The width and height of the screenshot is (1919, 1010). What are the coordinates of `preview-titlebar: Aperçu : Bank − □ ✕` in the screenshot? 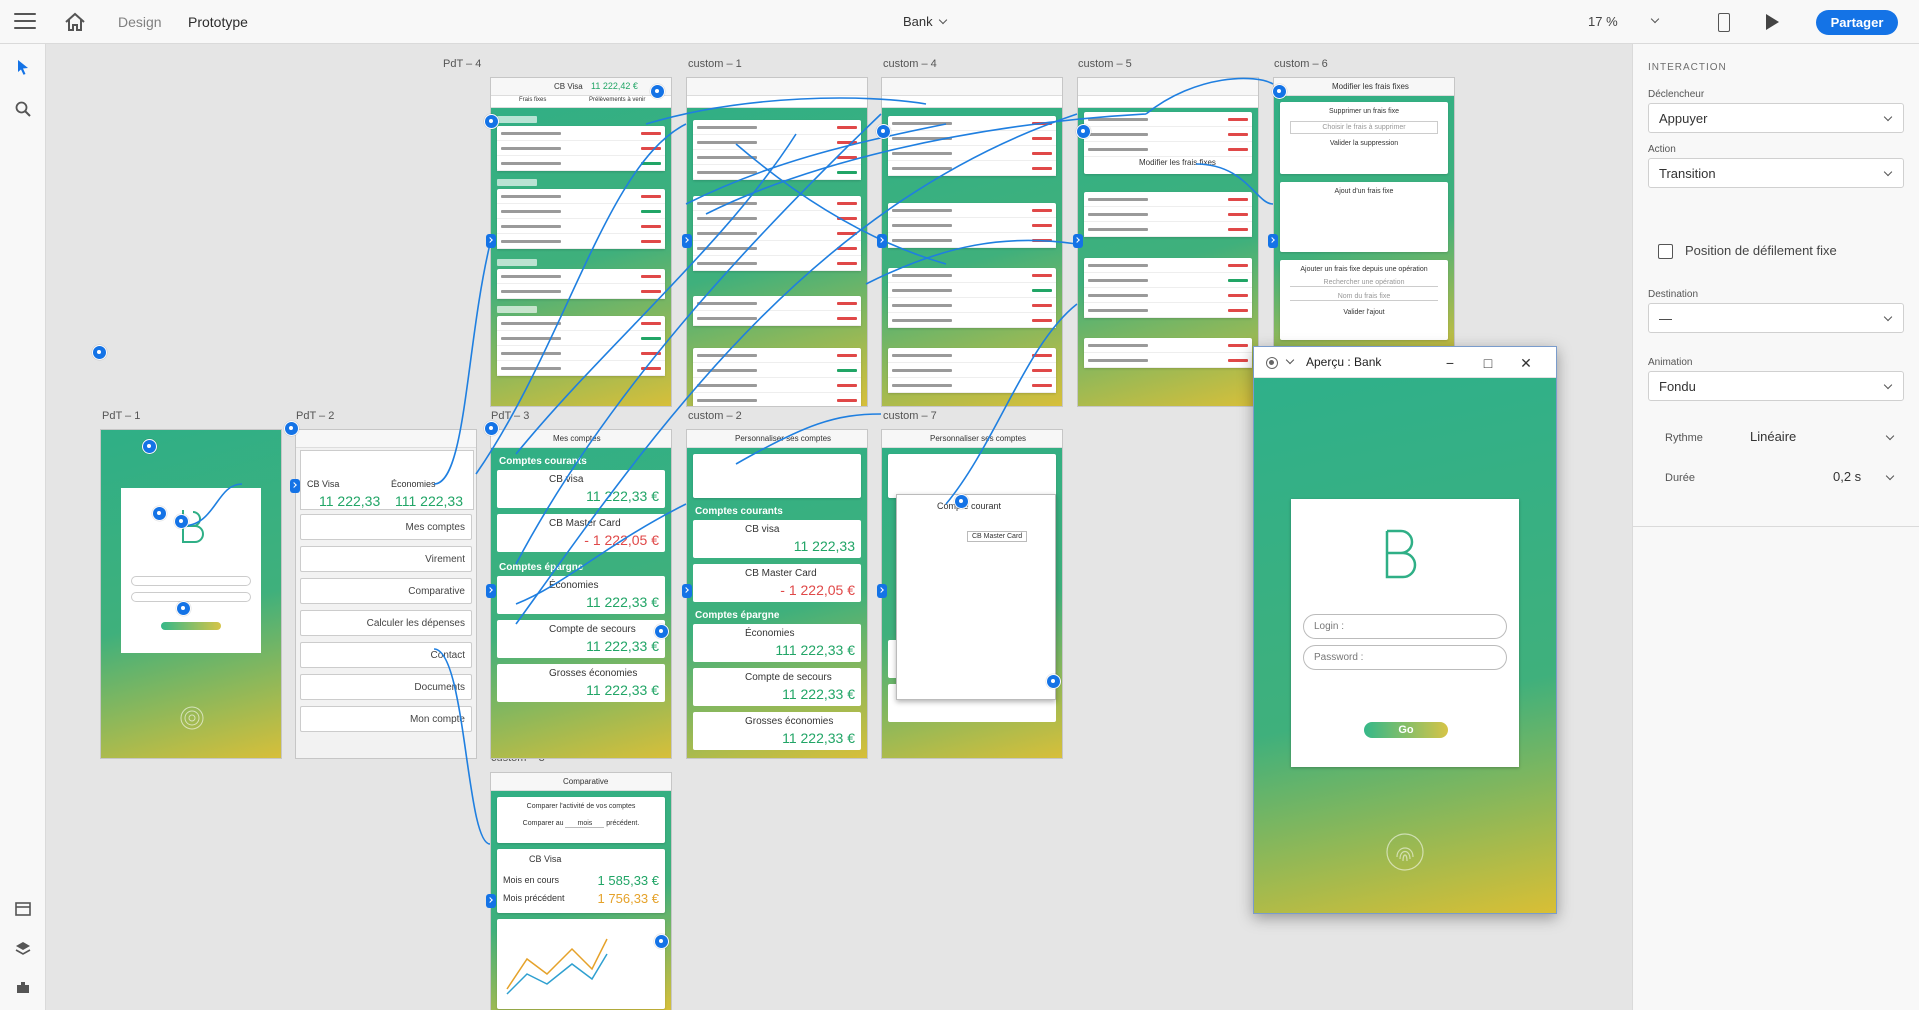 It's located at (1405, 362).